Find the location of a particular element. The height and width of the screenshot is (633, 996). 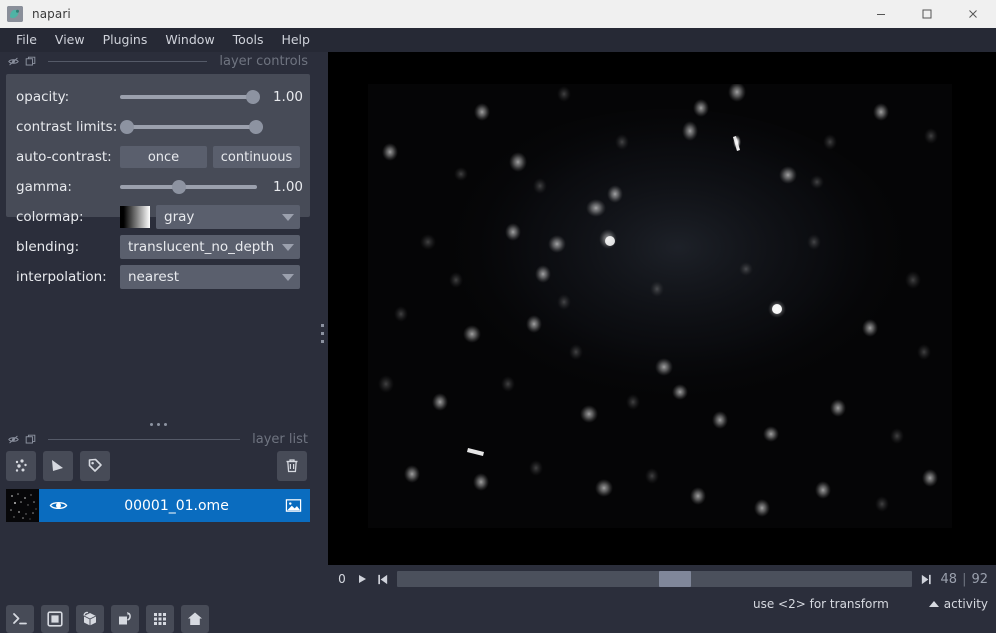

opacity-slider-track is located at coordinates (188, 97).